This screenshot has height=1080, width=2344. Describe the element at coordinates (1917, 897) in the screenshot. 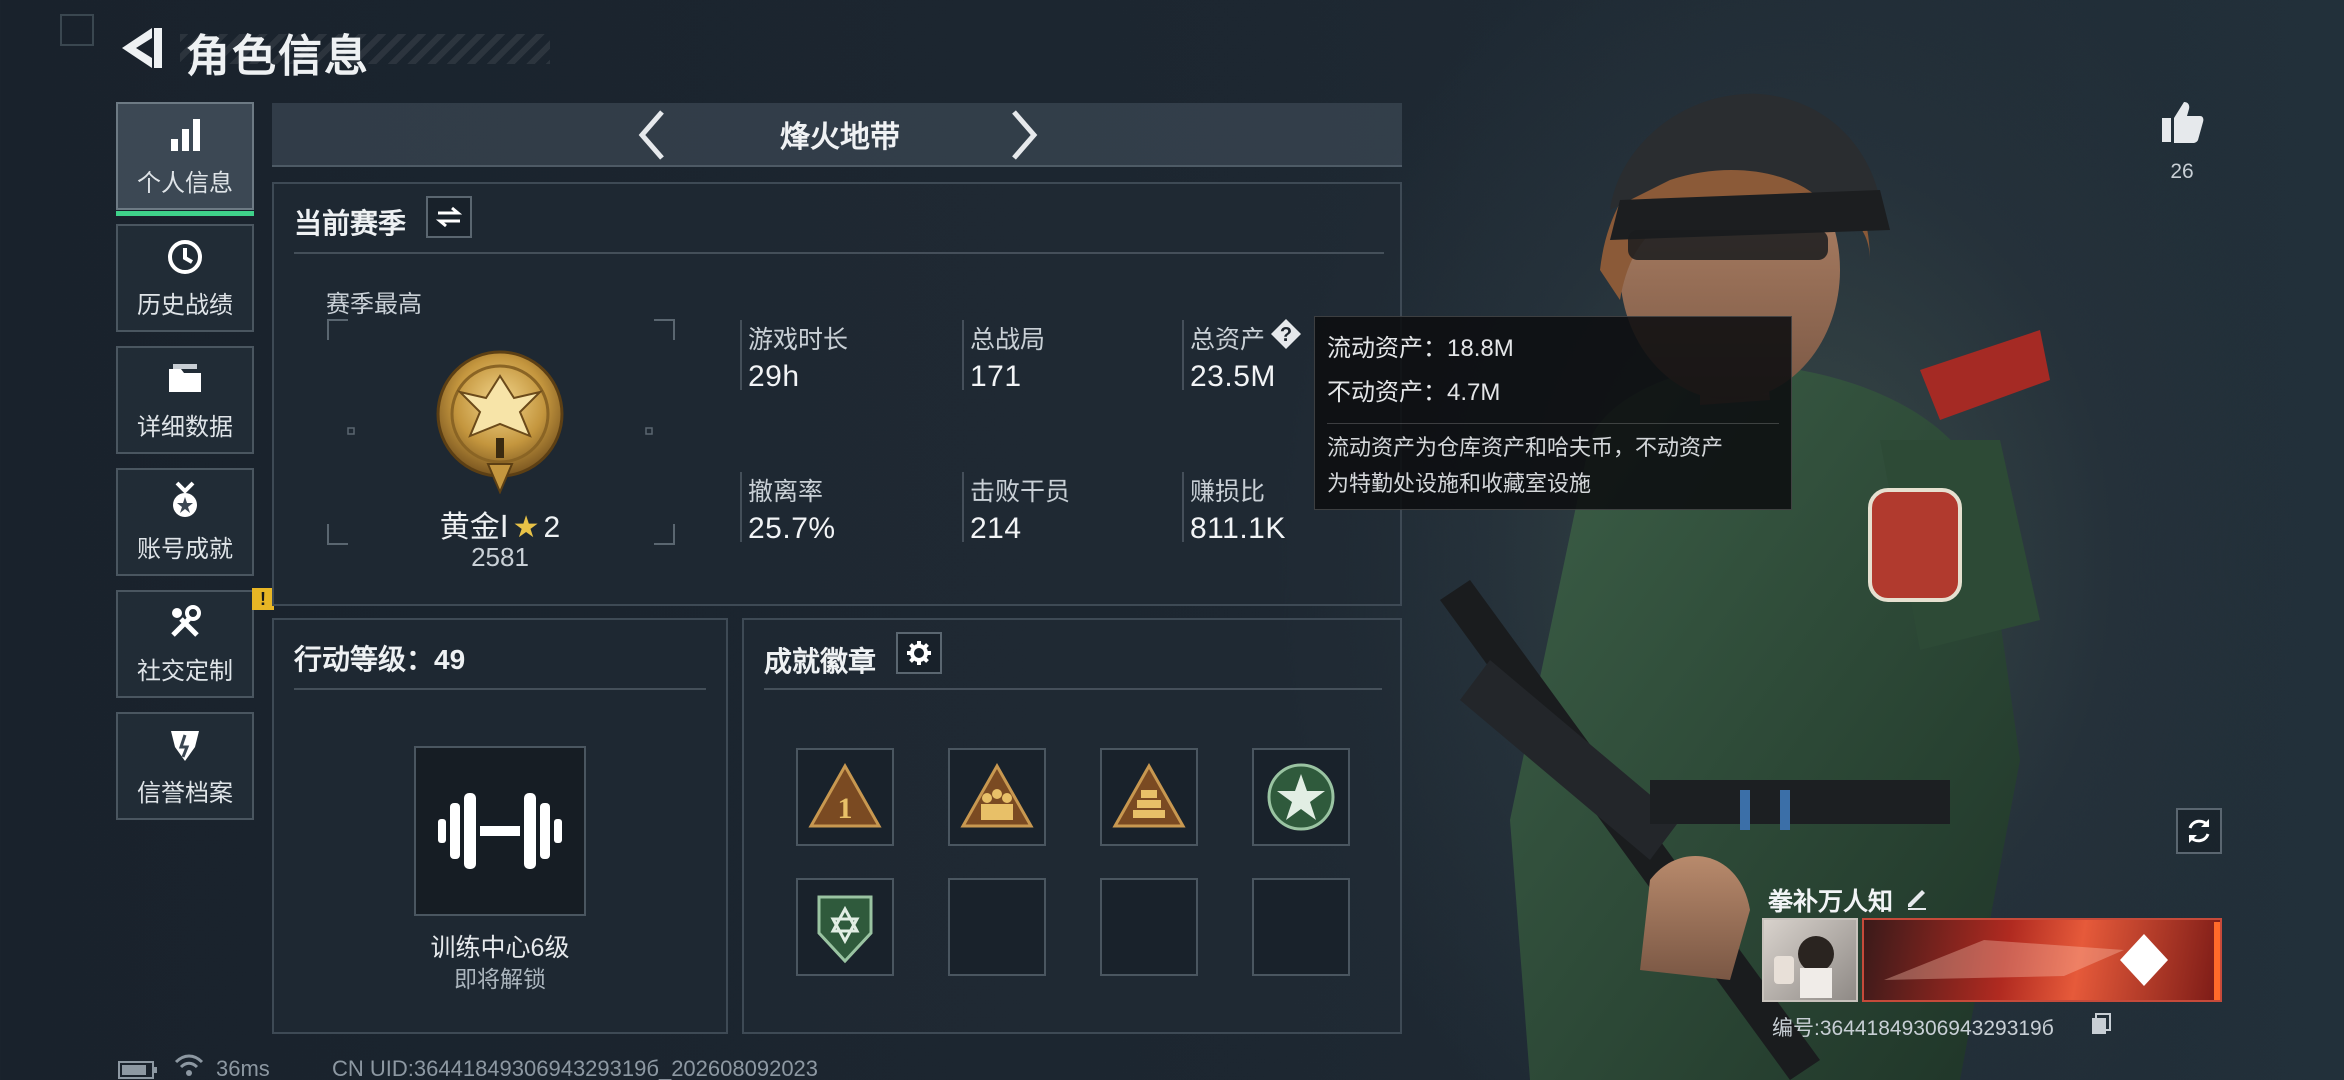

I see `edit-pencil-icon` at that location.